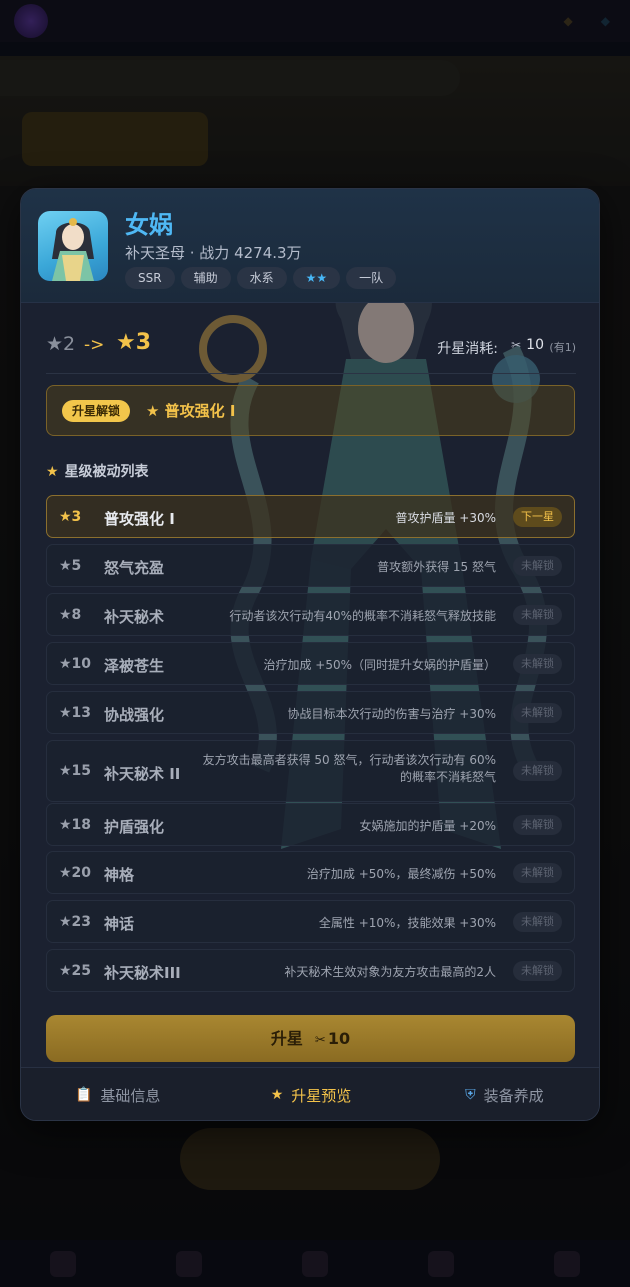 The image size is (630, 1287). What do you see at coordinates (527, 345) in the screenshot?
I see `cost-value: 10` at bounding box center [527, 345].